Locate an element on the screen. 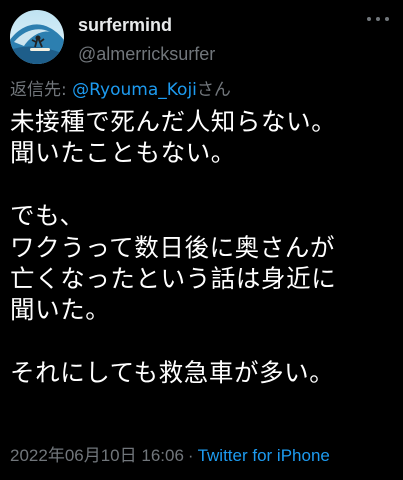 Image resolution: width=403 pixels, height=480 pixels. tweet-meta: 2022年06月10日 16:06 · Twitter for iPhone is located at coordinates (170, 456).